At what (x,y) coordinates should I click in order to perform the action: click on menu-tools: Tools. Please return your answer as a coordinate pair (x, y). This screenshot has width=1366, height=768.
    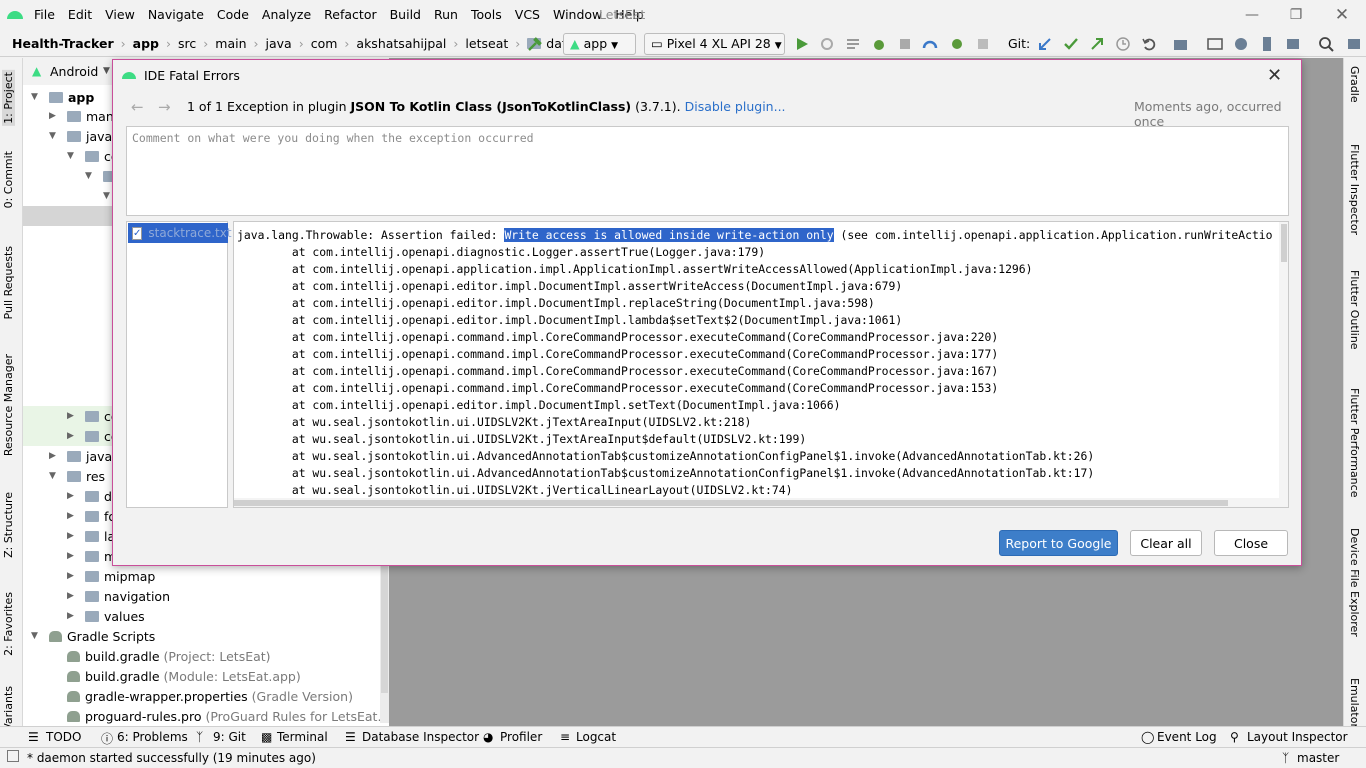
    Looking at the image, I should click on (486, 14).